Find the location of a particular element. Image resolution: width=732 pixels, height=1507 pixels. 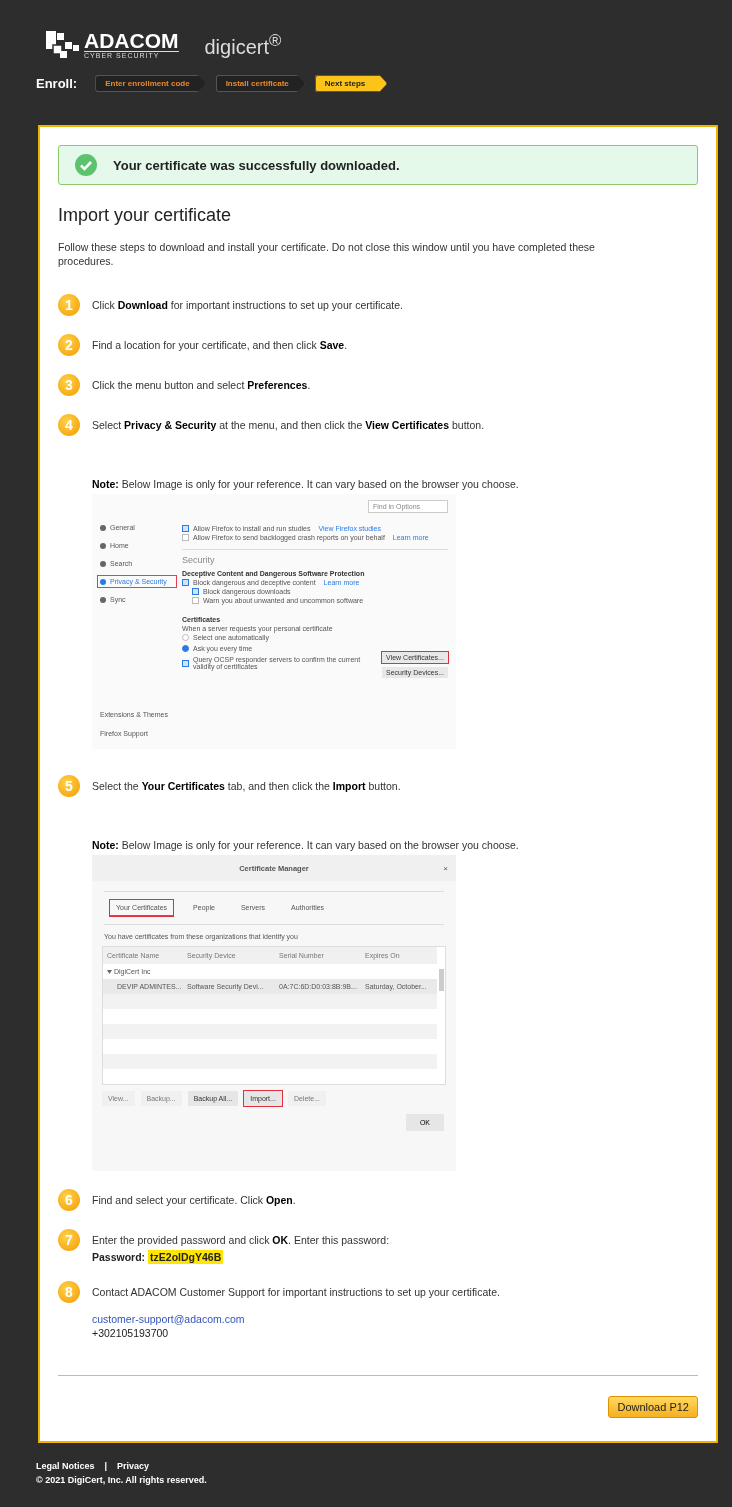

check-circle-icon is located at coordinates (86, 165).